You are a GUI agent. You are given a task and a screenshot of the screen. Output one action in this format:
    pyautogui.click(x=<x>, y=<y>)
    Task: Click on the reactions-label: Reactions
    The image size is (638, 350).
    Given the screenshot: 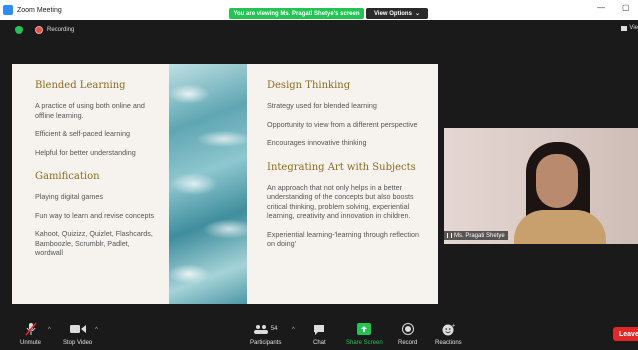 What is the action you would take?
    pyautogui.click(x=448, y=343)
    